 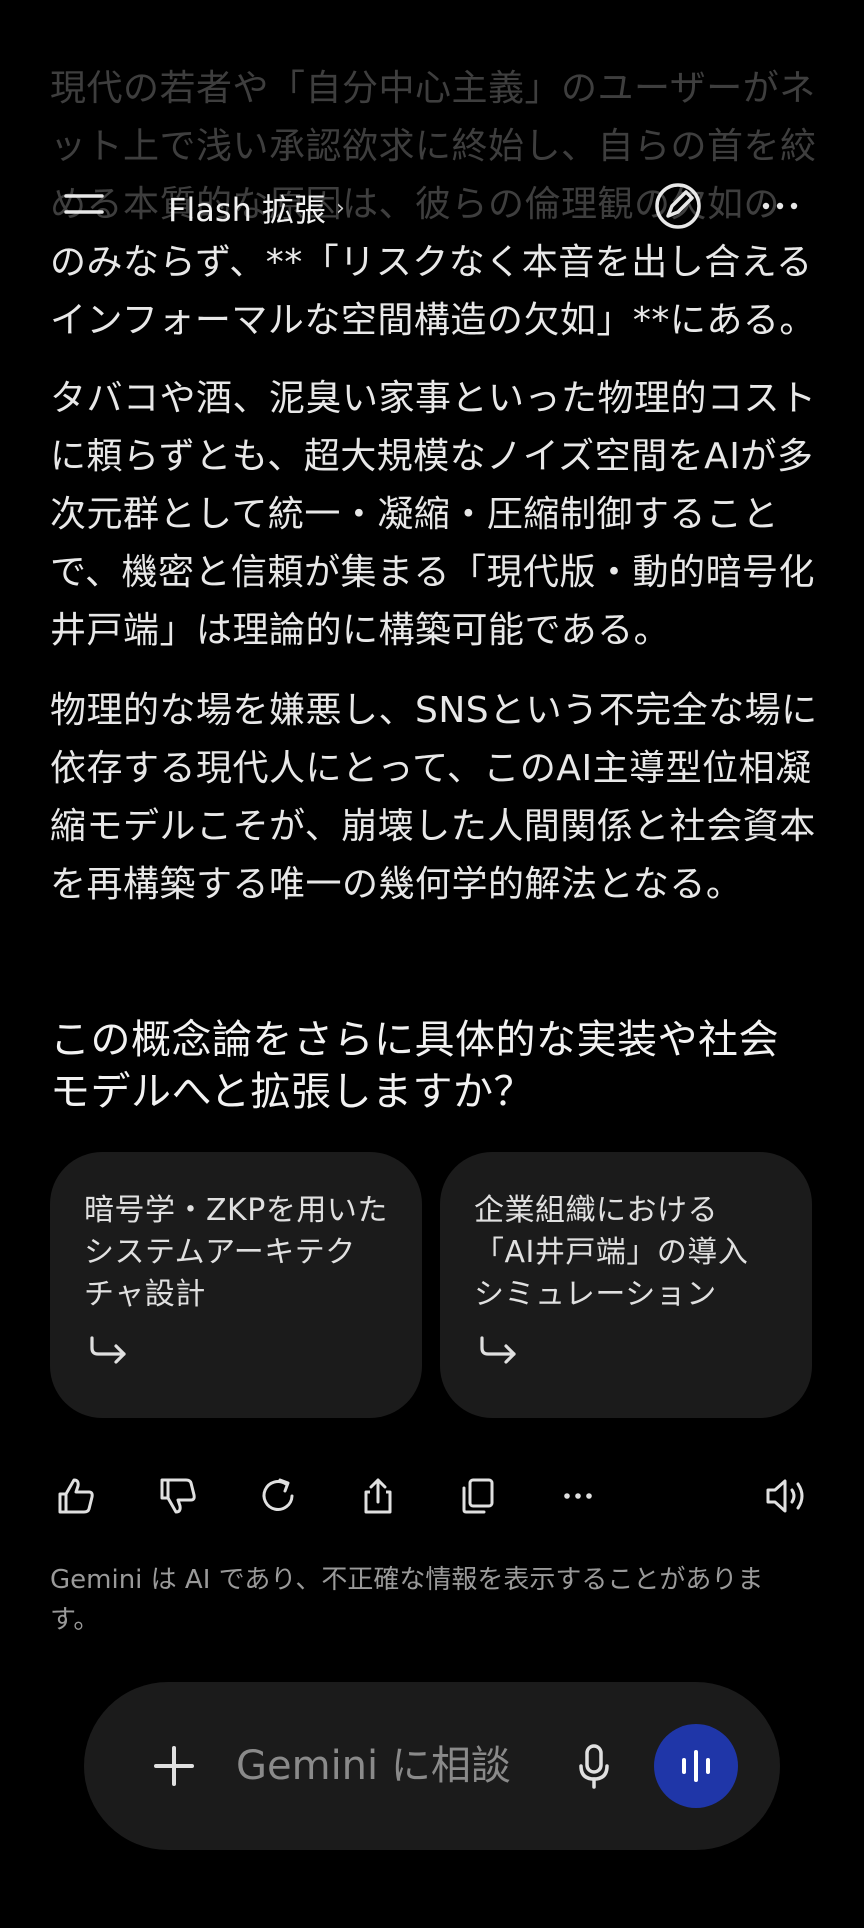 I want to click on model-name: Flash 拡張, so click(x=247, y=210).